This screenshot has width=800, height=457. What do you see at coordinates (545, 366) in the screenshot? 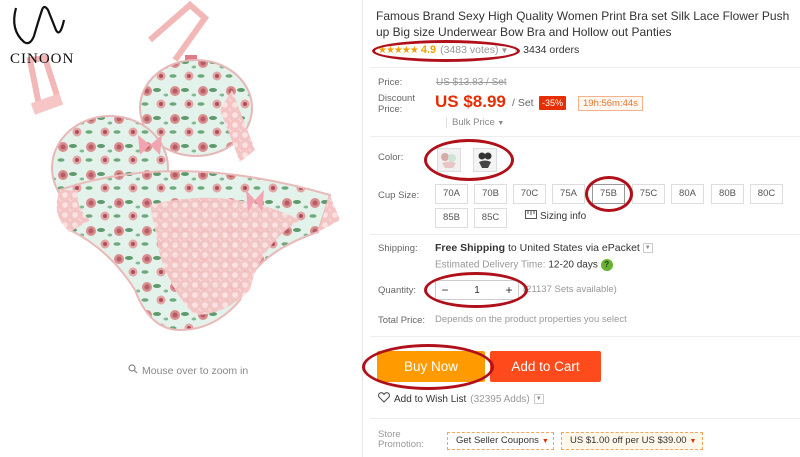
I see `add-to-cart-button: Add to Cart` at bounding box center [545, 366].